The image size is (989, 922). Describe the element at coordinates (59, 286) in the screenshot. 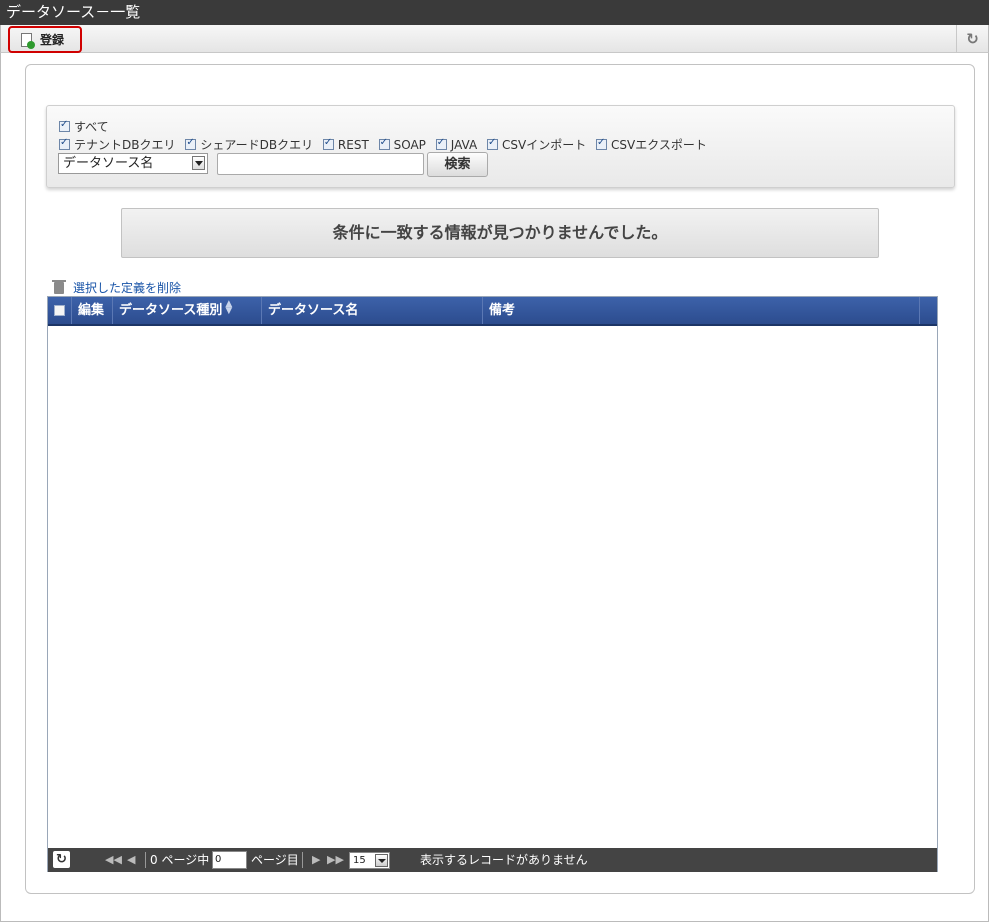

I see `trash-icon` at that location.